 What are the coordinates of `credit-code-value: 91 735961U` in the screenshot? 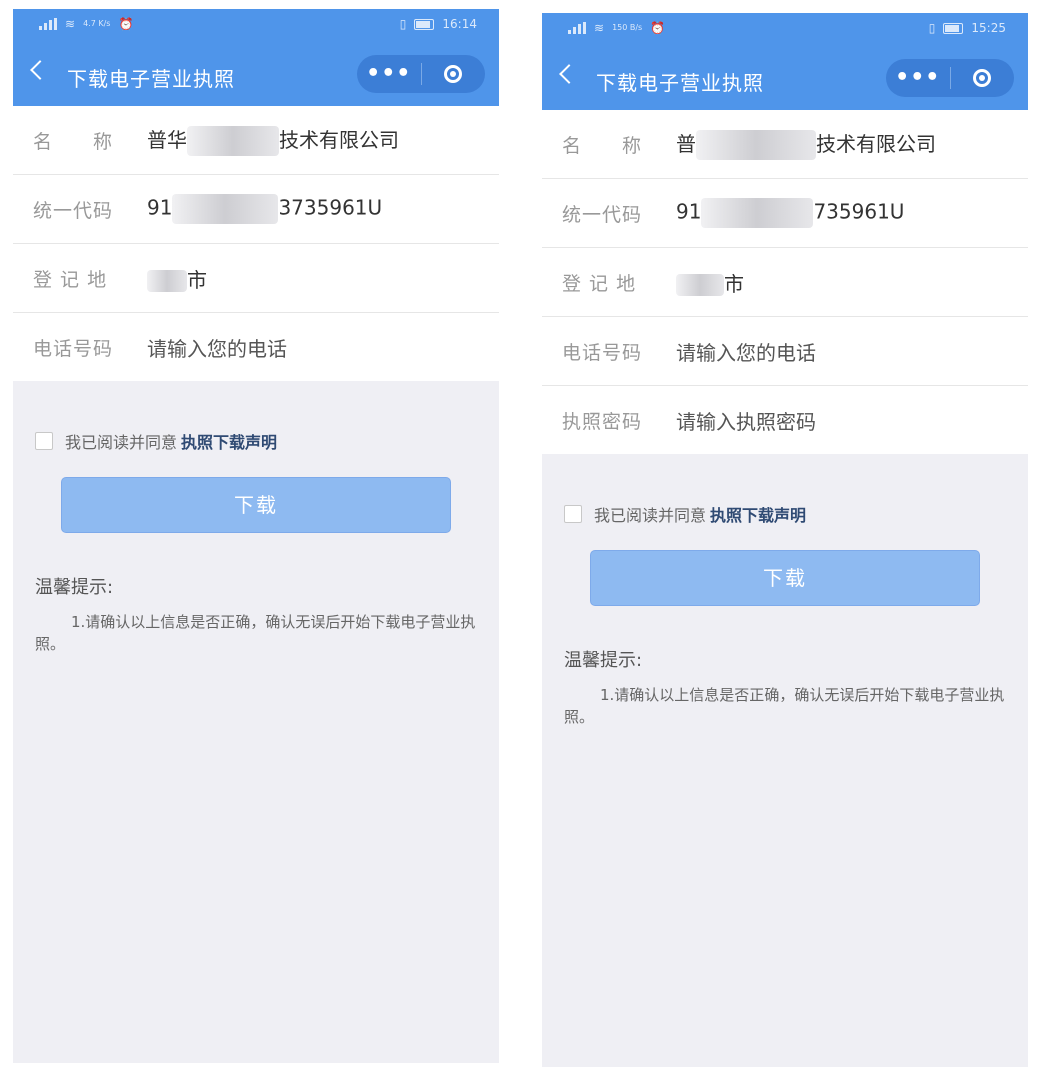 It's located at (790, 213).